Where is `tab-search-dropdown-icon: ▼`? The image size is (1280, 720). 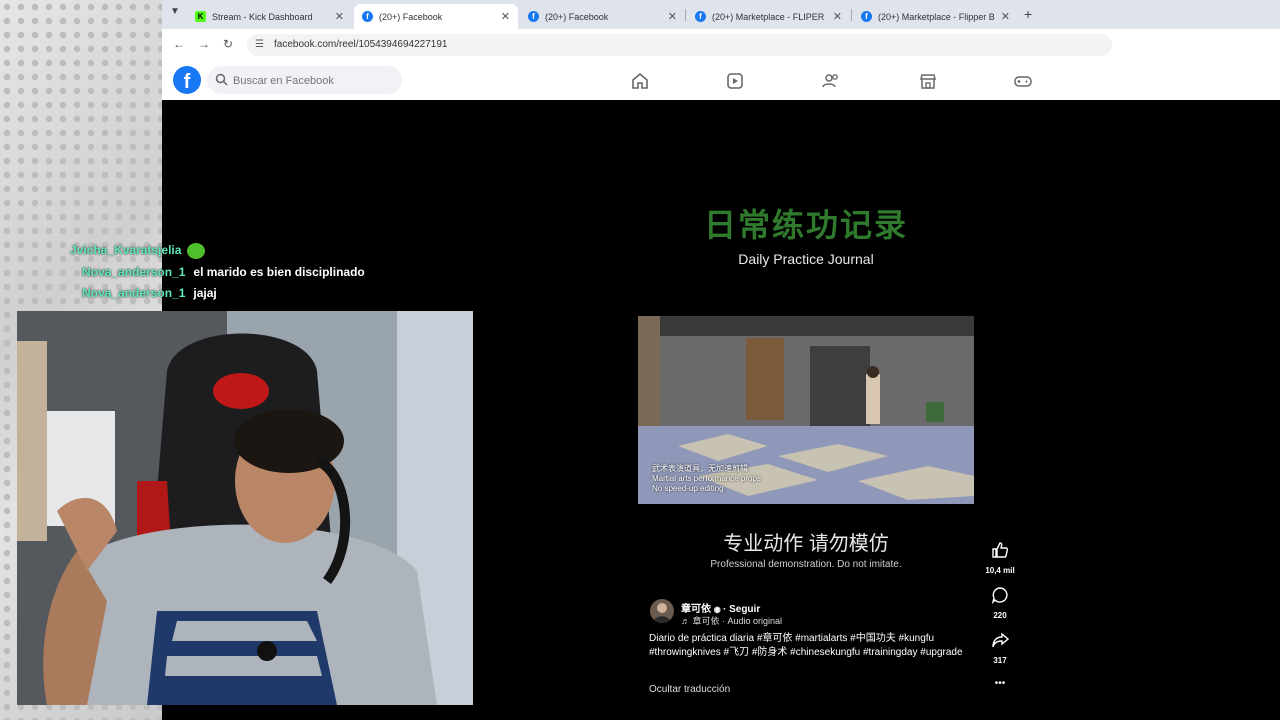 tab-search-dropdown-icon: ▼ is located at coordinates (175, 11).